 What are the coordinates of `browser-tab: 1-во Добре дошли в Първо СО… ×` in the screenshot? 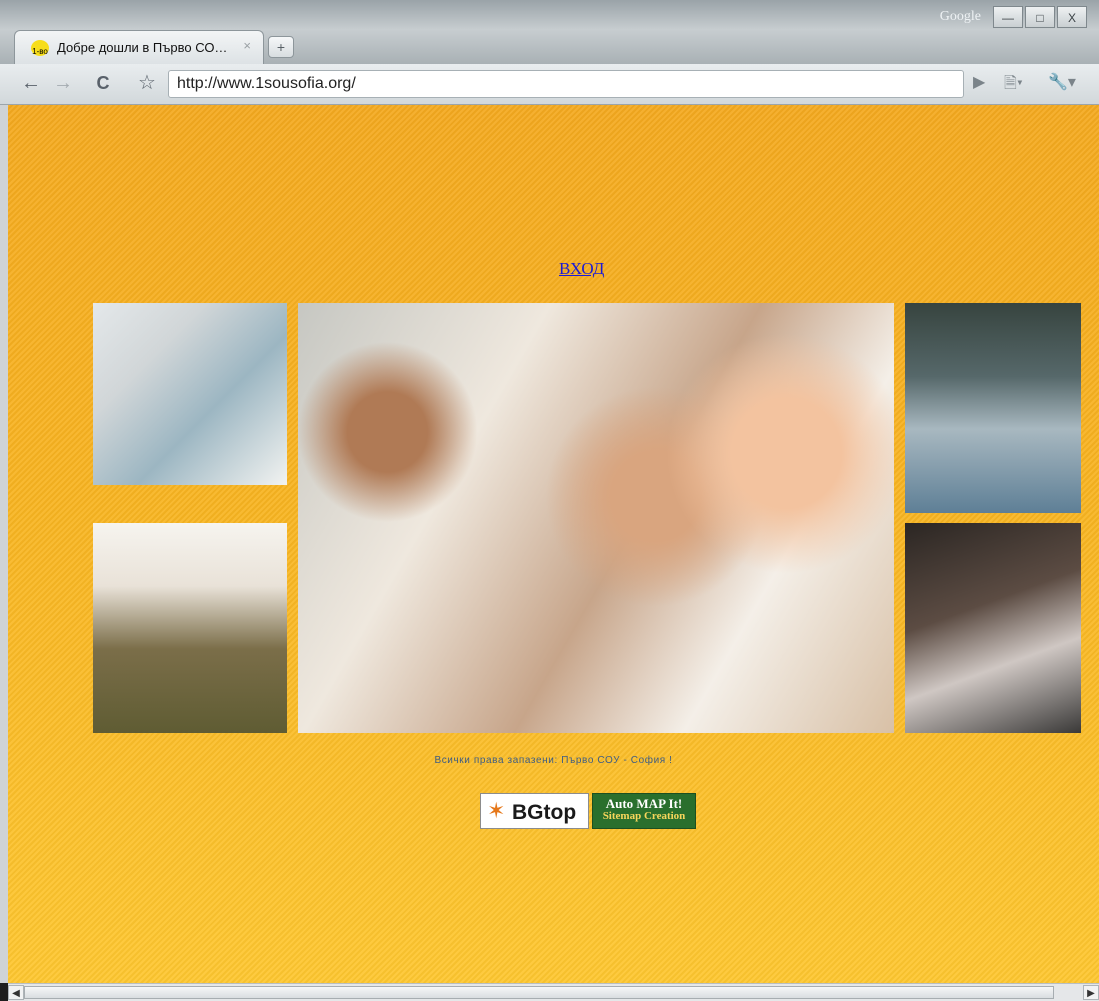 It's located at (139, 47).